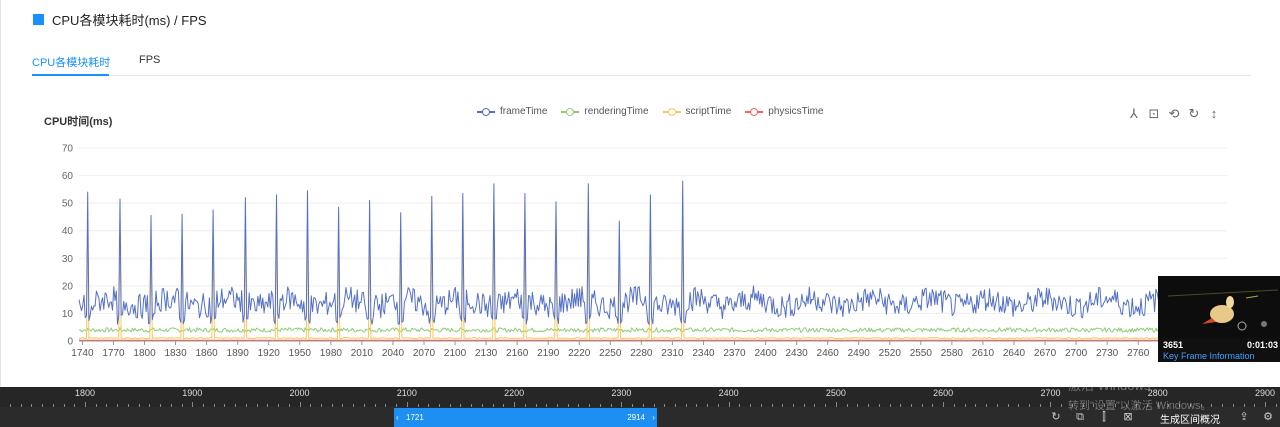  What do you see at coordinates (1134, 114) in the screenshot?
I see `zoom-icon: ⅄` at bounding box center [1134, 114].